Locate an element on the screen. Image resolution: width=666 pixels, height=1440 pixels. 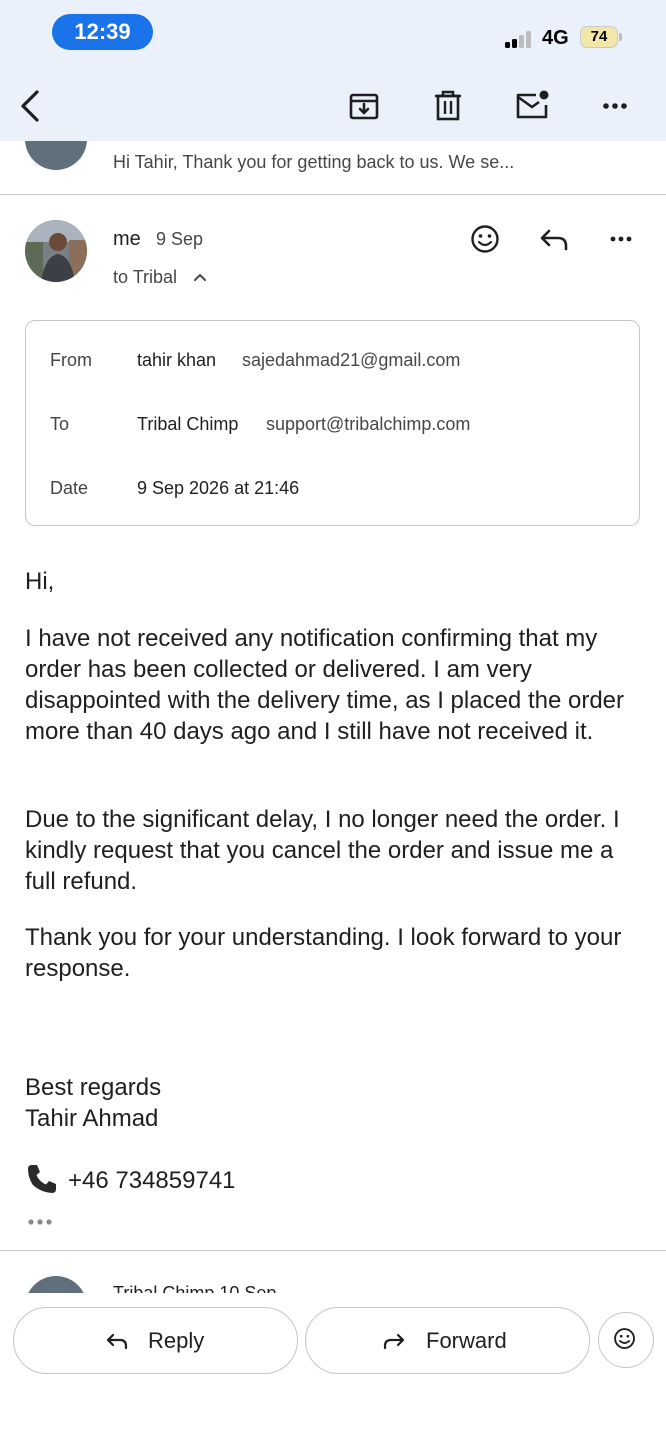
from-name: tahir khan is located at coordinates (177, 360).